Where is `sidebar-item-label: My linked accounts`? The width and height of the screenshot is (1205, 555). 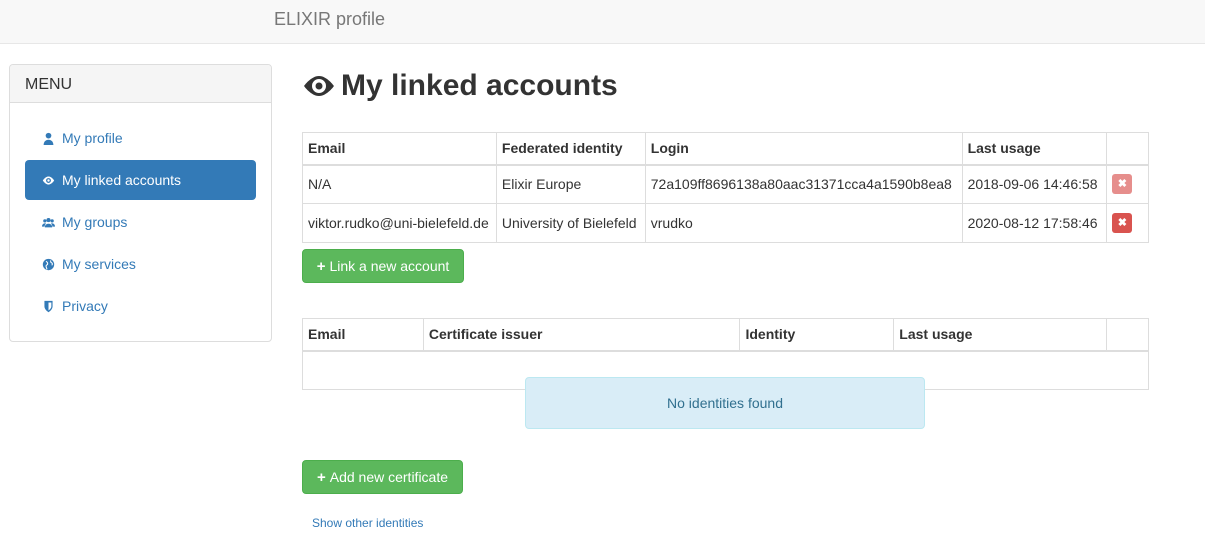
sidebar-item-label: My linked accounts is located at coordinates (122, 180).